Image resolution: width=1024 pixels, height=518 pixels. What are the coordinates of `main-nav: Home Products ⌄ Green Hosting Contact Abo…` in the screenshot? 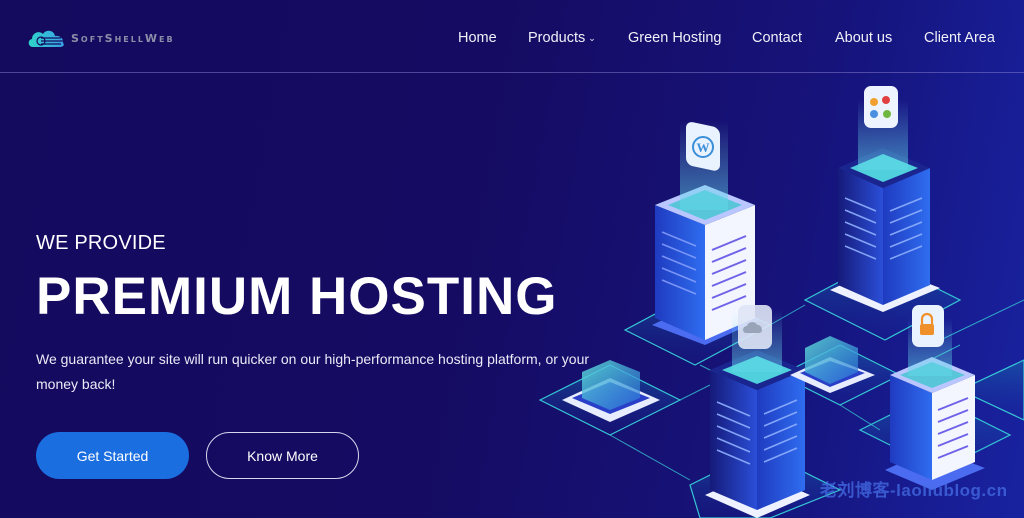 It's located at (512, 40).